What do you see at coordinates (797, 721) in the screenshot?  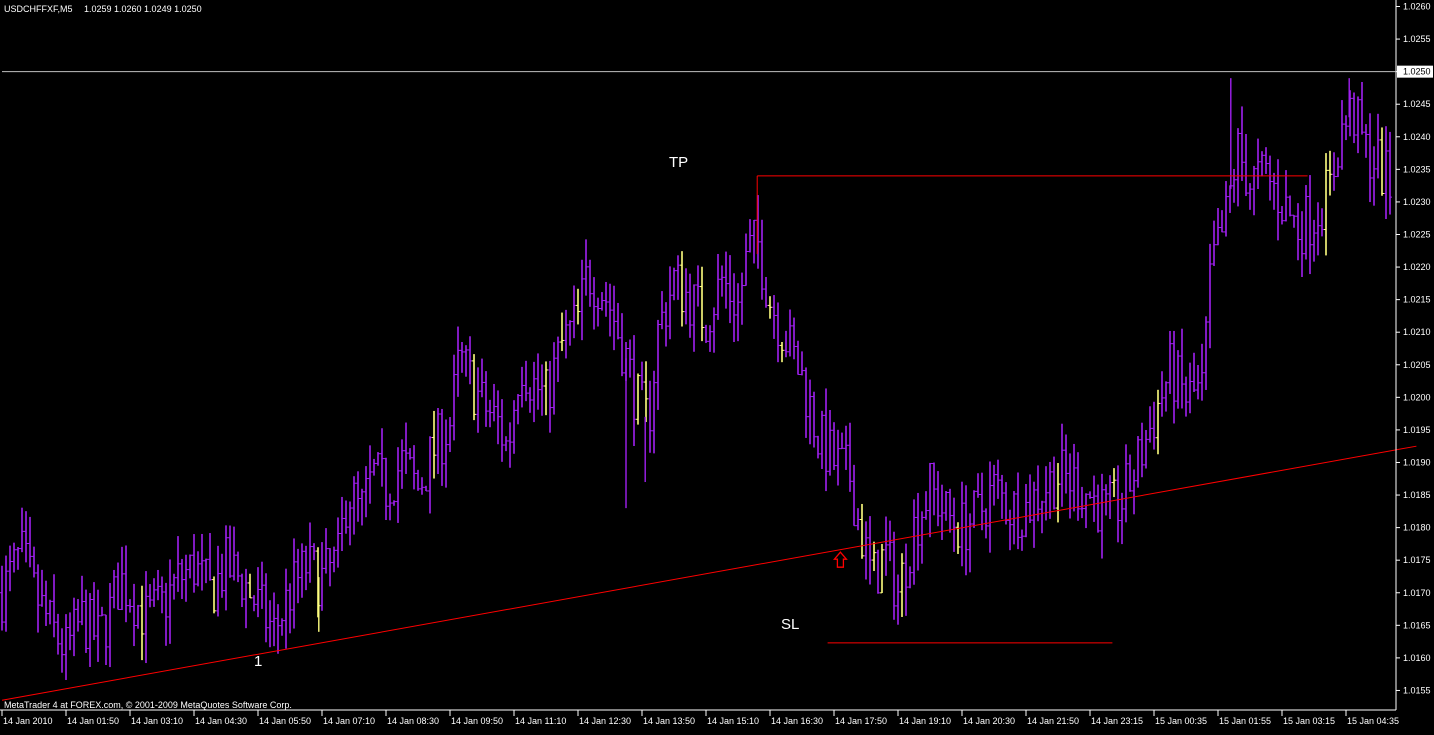 I see `time-tick-label-12: 14 Jan 16:30` at bounding box center [797, 721].